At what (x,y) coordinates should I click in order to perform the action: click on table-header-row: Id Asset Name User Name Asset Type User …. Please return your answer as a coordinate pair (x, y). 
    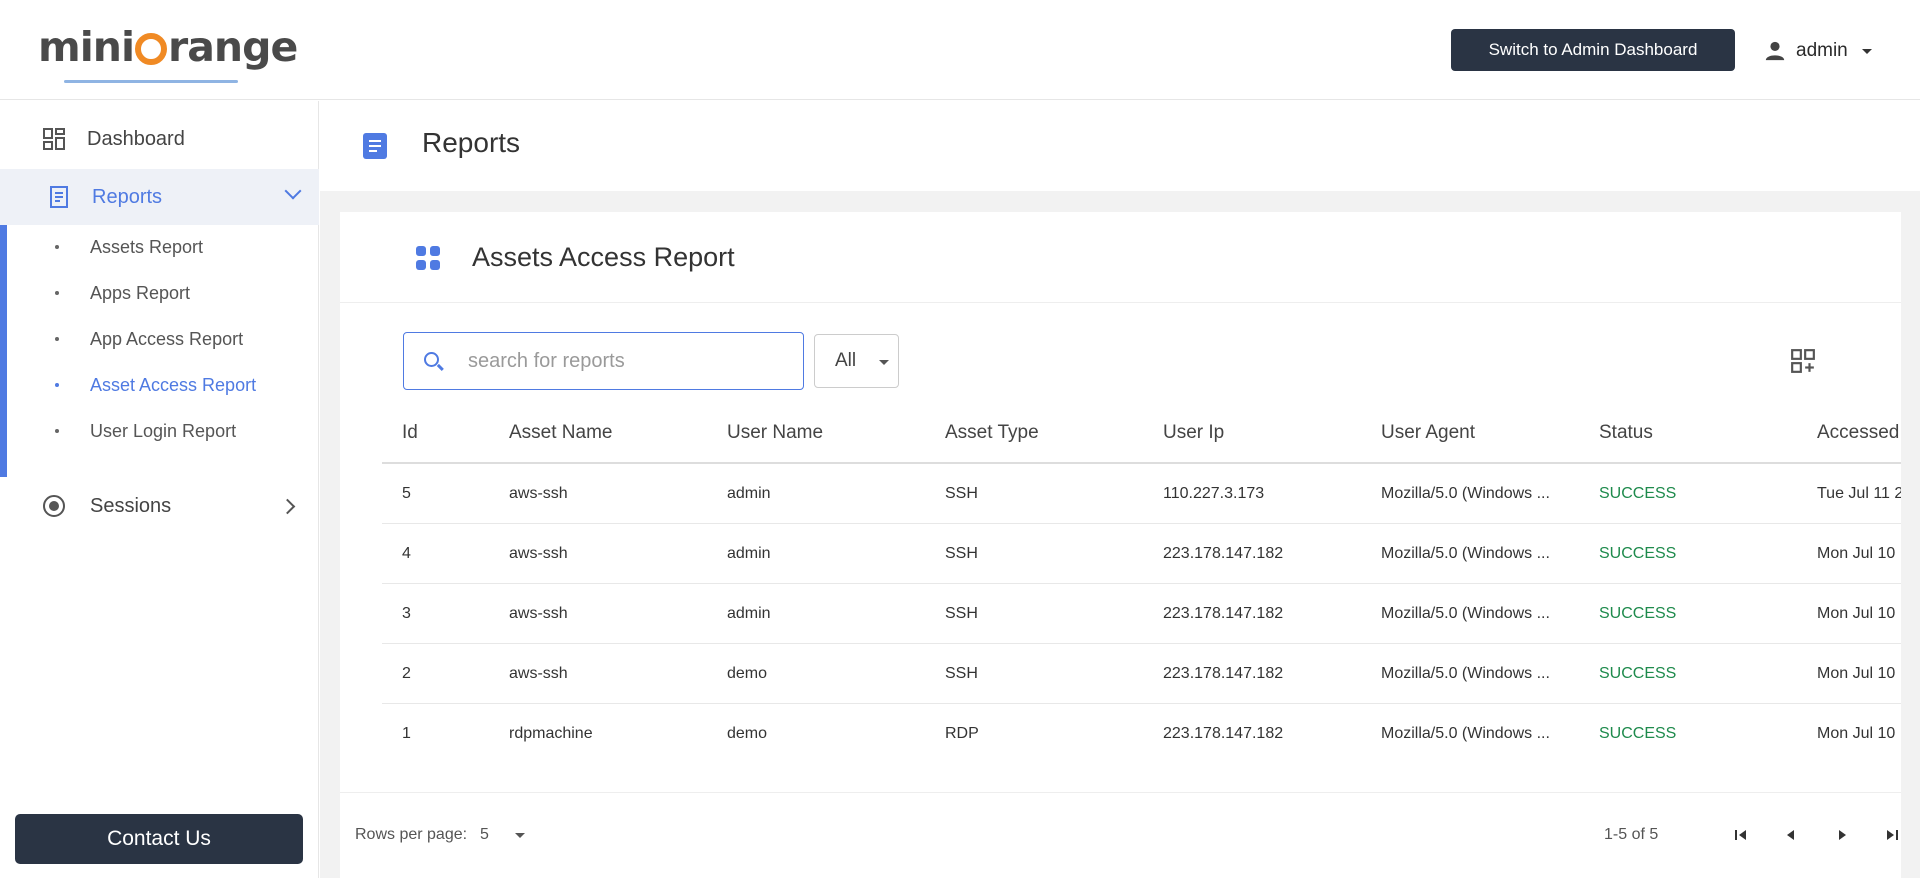
    Looking at the image, I should click on (1141, 434).